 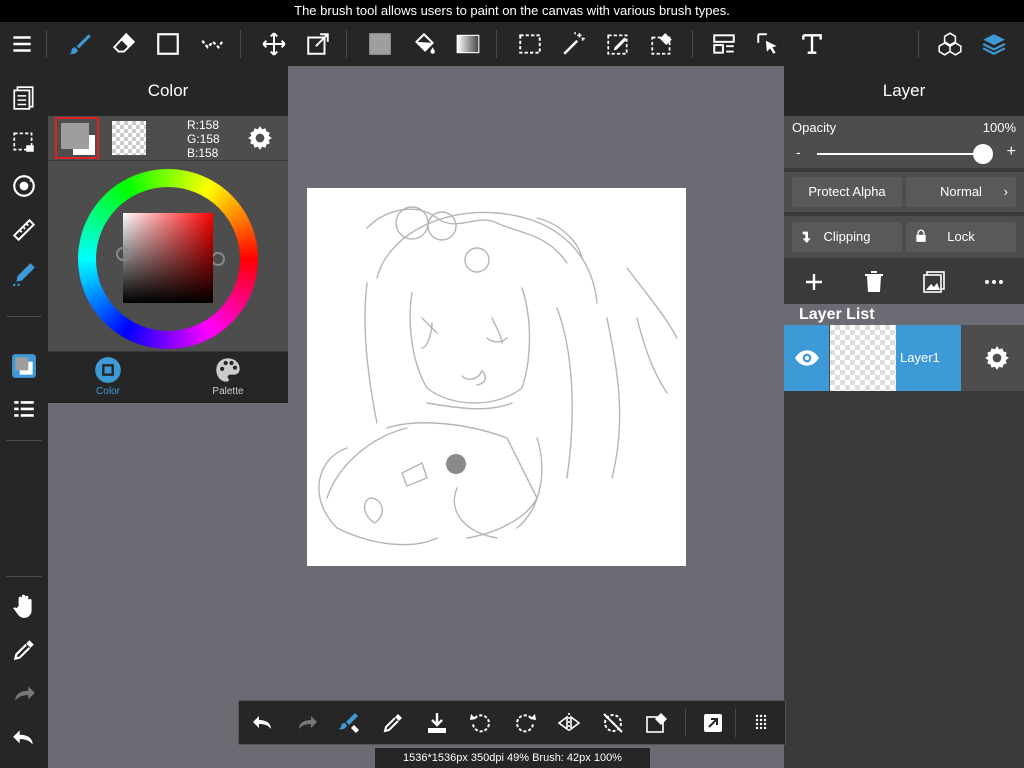 I want to click on opacity-slider-track, so click(x=900, y=154).